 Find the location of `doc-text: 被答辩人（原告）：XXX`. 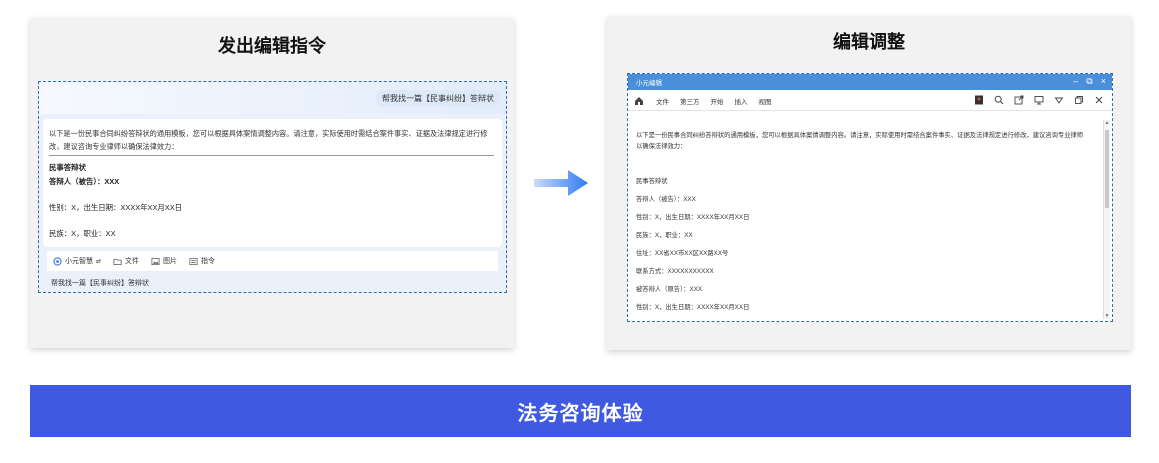

doc-text: 被答辩人（原告）：XXX is located at coordinates (669, 289).